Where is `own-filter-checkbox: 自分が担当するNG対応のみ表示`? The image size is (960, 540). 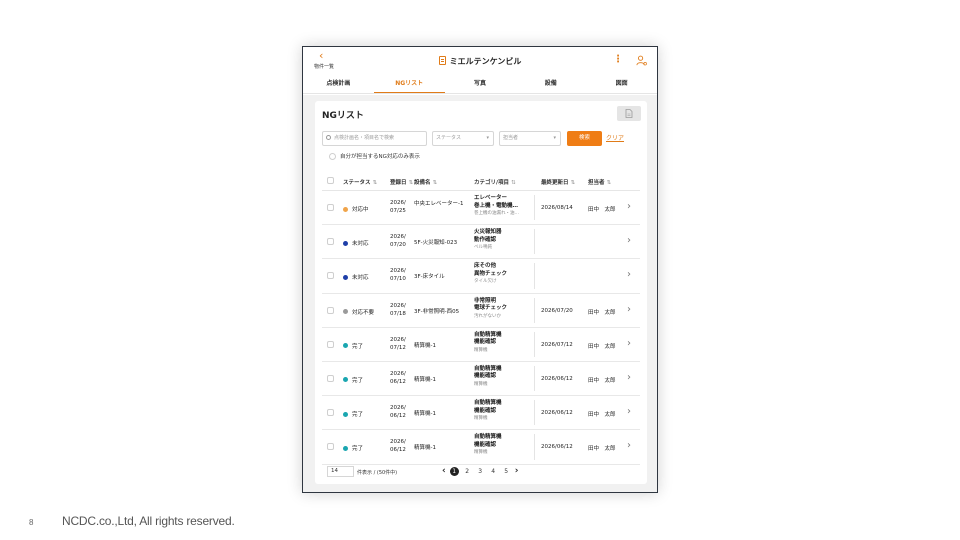
own-filter-checkbox: 自分が担当するNG対応のみ表示 is located at coordinates (374, 156).